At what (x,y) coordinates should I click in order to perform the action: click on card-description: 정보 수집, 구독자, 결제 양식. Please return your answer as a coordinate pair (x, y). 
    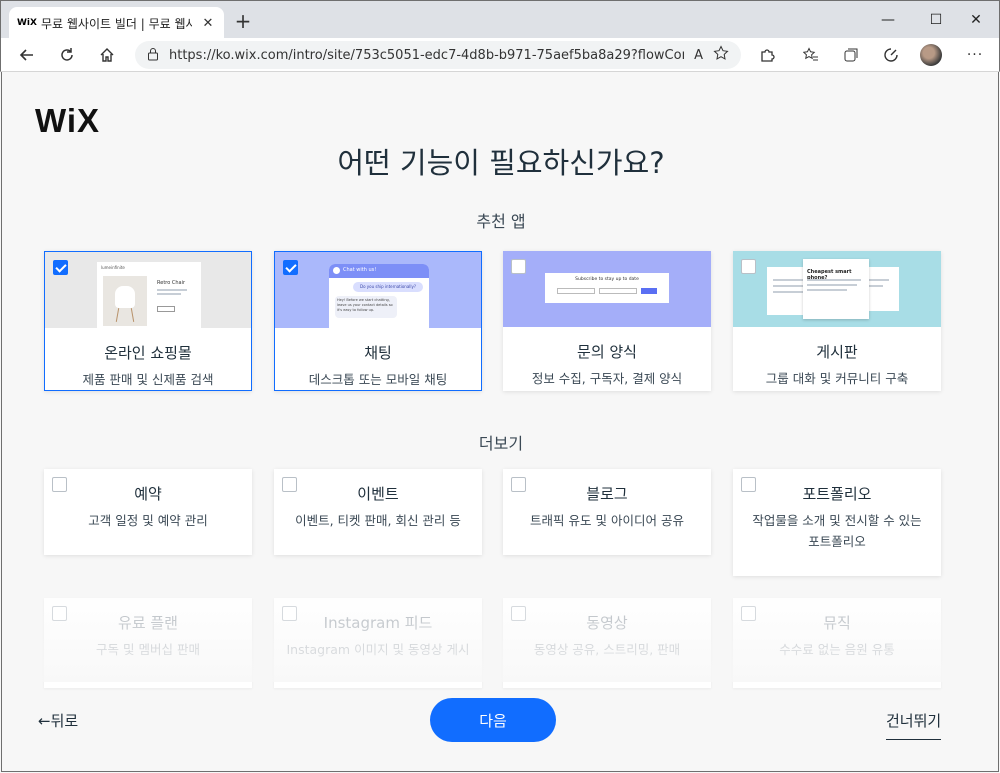
    Looking at the image, I should click on (607, 378).